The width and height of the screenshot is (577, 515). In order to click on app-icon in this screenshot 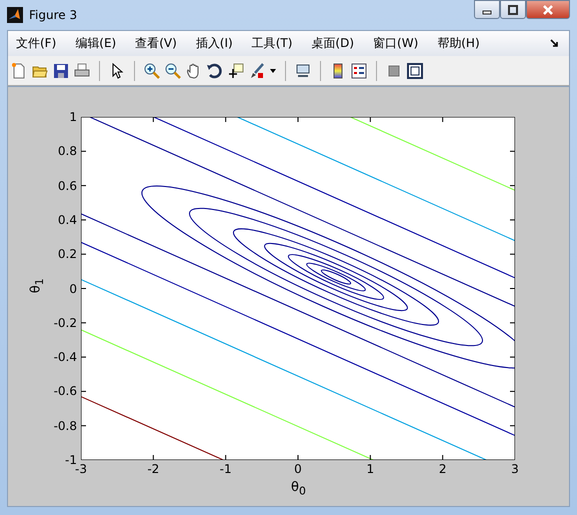, I will do `click(15, 15)`.